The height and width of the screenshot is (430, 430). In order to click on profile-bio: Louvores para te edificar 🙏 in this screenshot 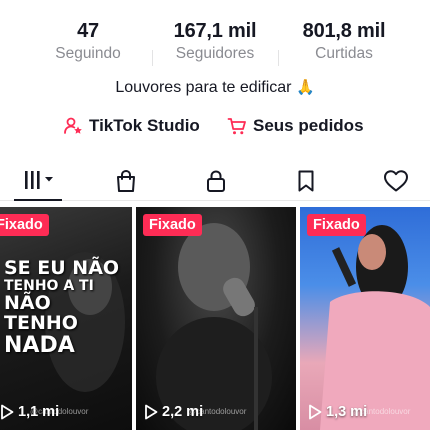, I will do `click(215, 87)`.